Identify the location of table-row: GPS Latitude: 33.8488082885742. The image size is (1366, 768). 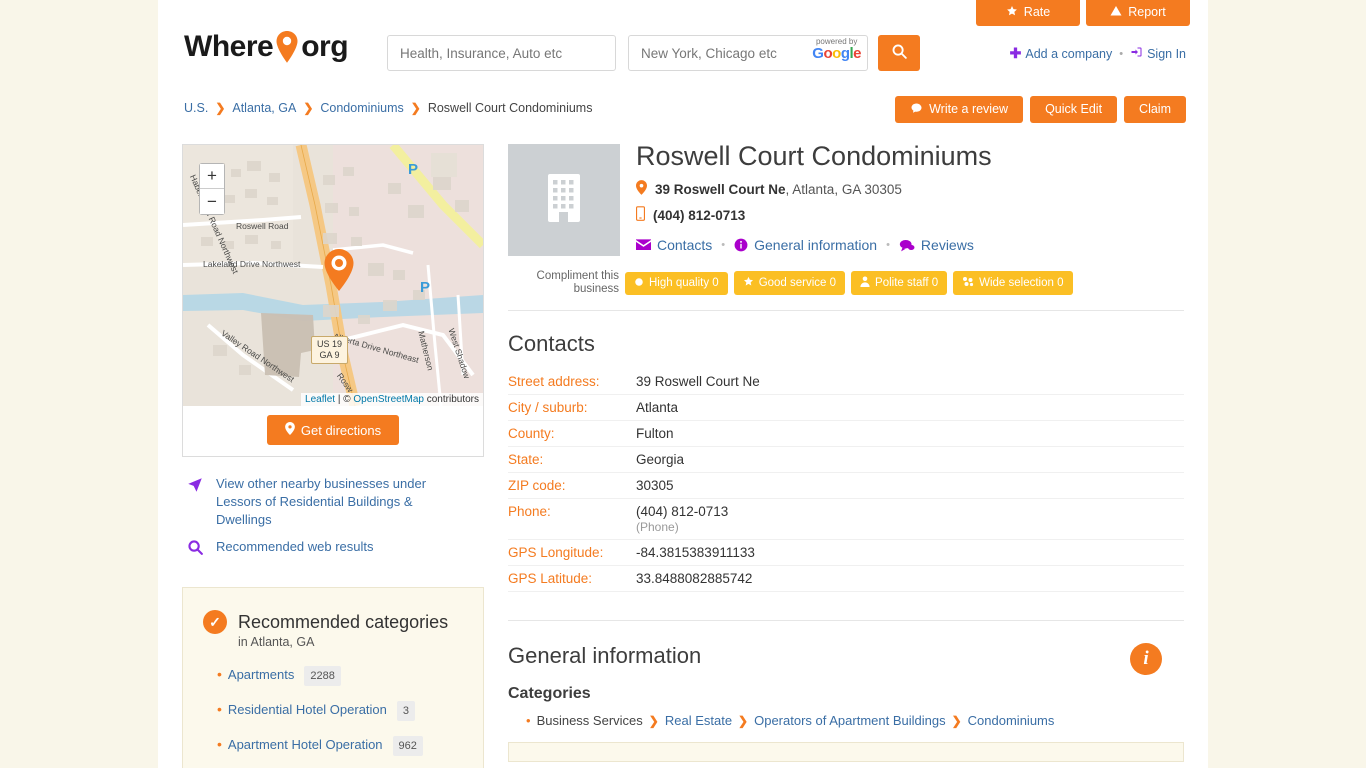
(846, 579).